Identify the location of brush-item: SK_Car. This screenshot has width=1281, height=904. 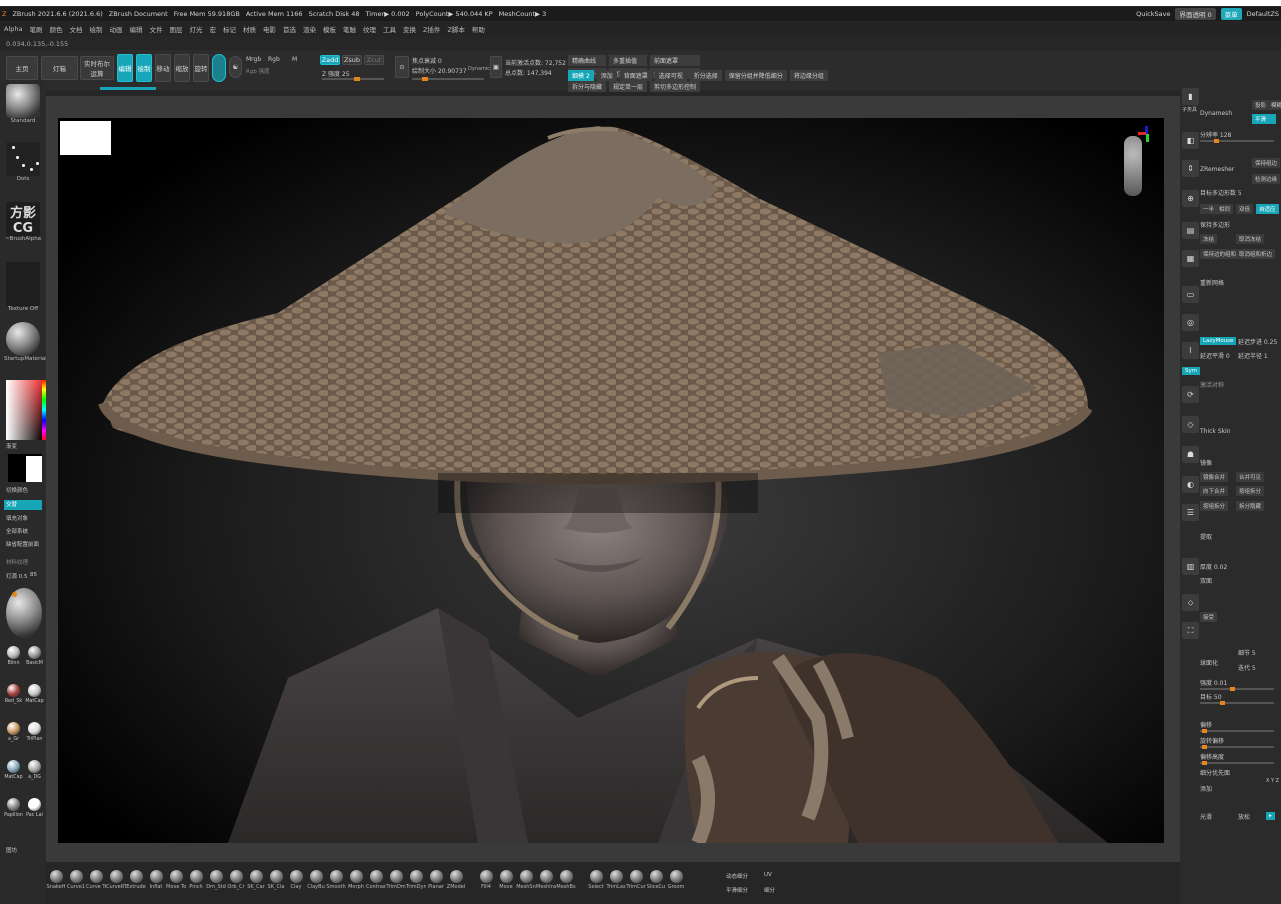
(256, 880).